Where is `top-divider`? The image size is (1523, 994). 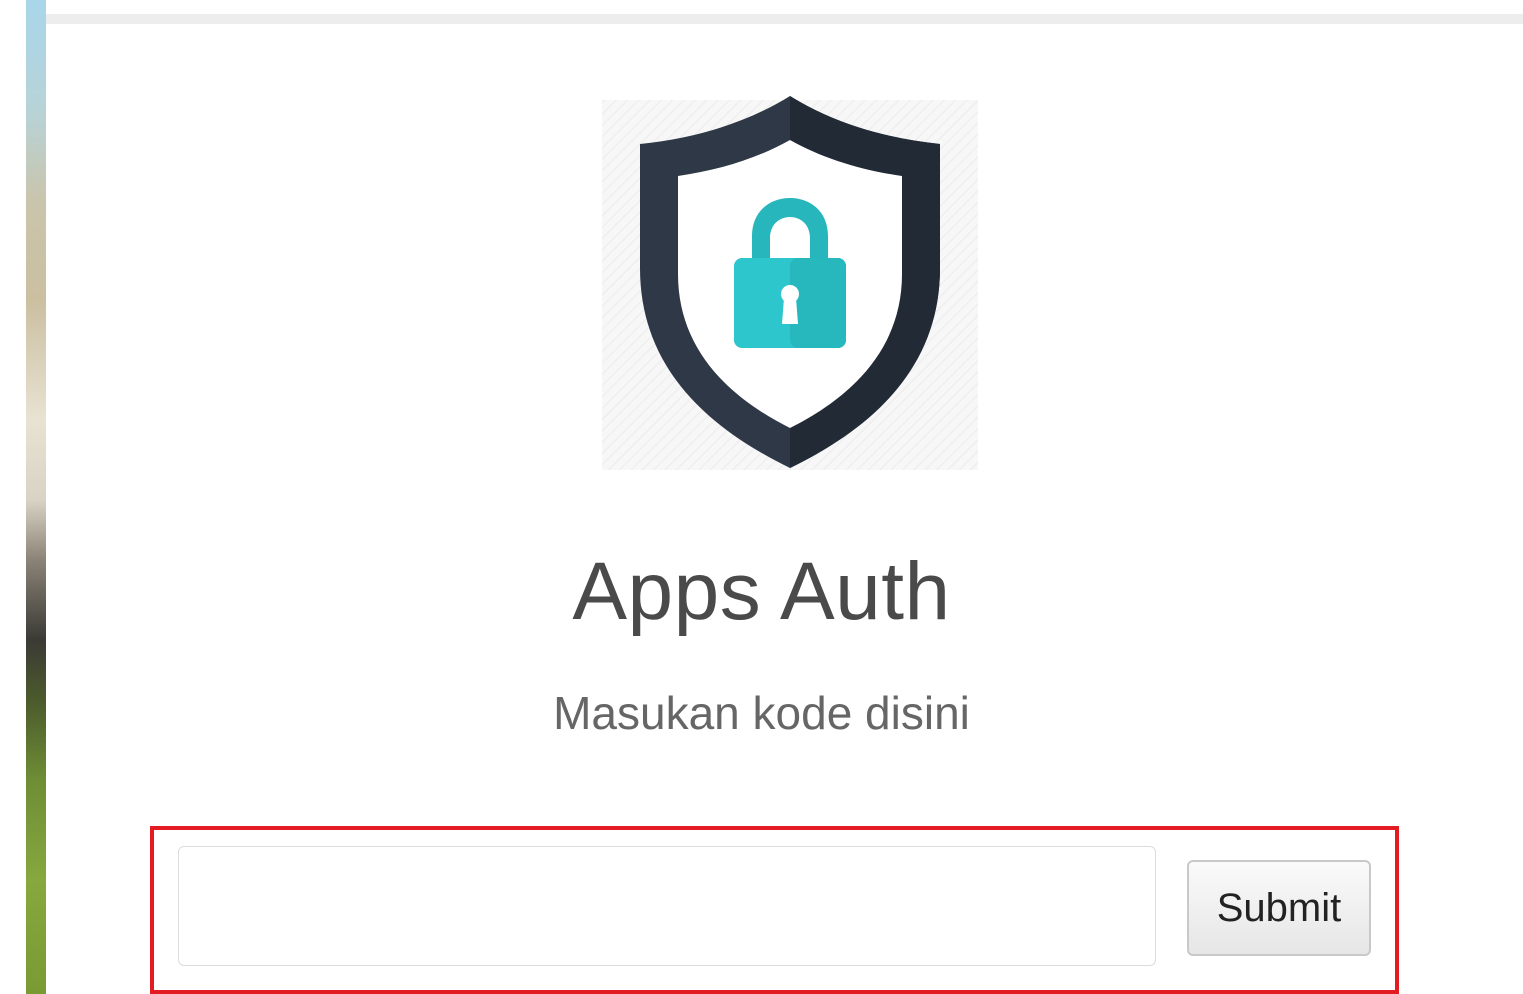 top-divider is located at coordinates (784, 19).